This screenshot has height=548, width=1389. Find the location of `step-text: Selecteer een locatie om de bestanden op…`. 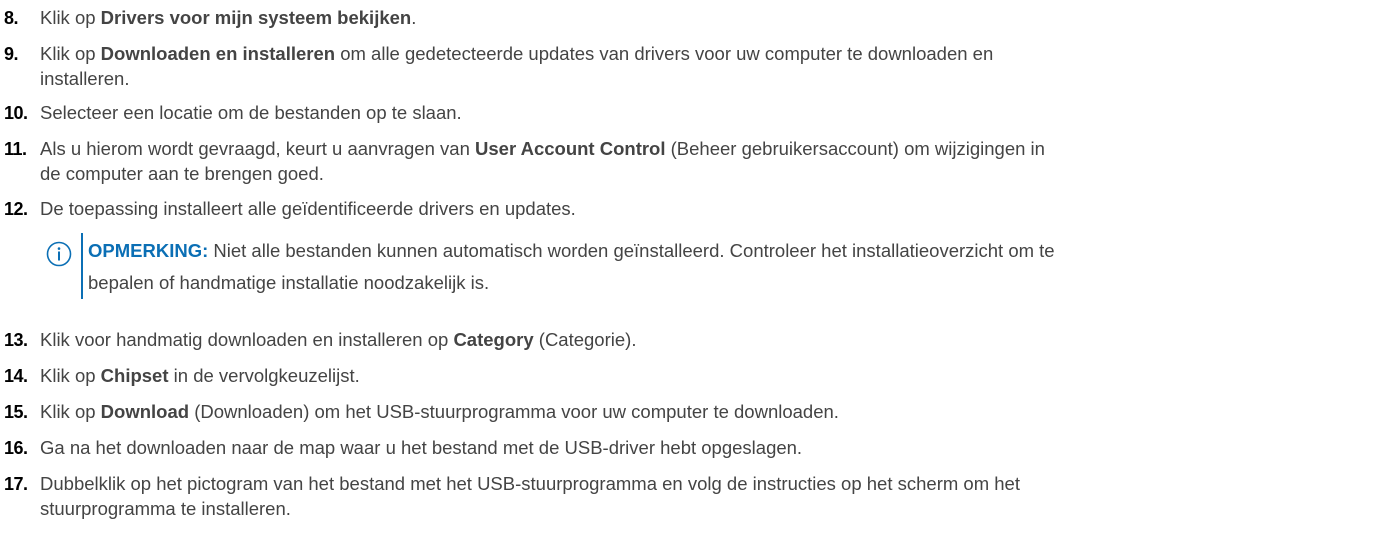

step-text: Selecteer een locatie om de bestanden op… is located at coordinates (710, 113).